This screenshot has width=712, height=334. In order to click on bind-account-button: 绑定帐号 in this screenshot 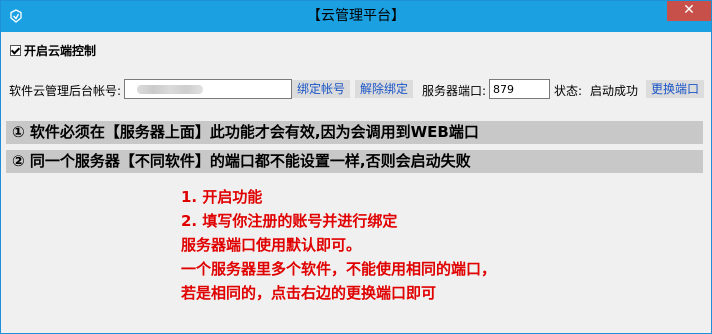, I will do `click(321, 89)`.